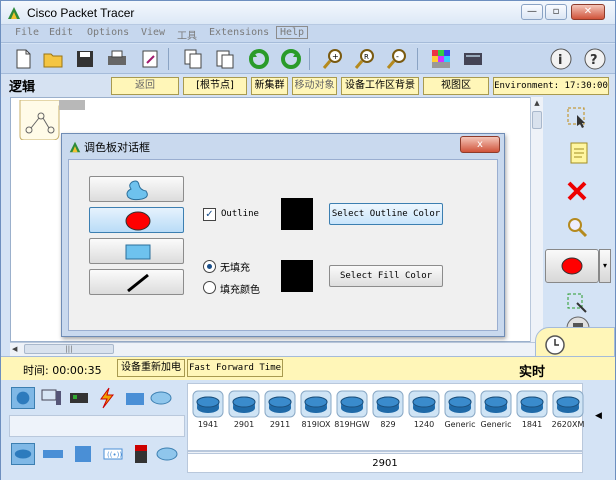 Image resolution: width=616 pixels, height=480 pixels. Describe the element at coordinates (572, 266) in the screenshot. I see `draw-shape-tool` at that location.